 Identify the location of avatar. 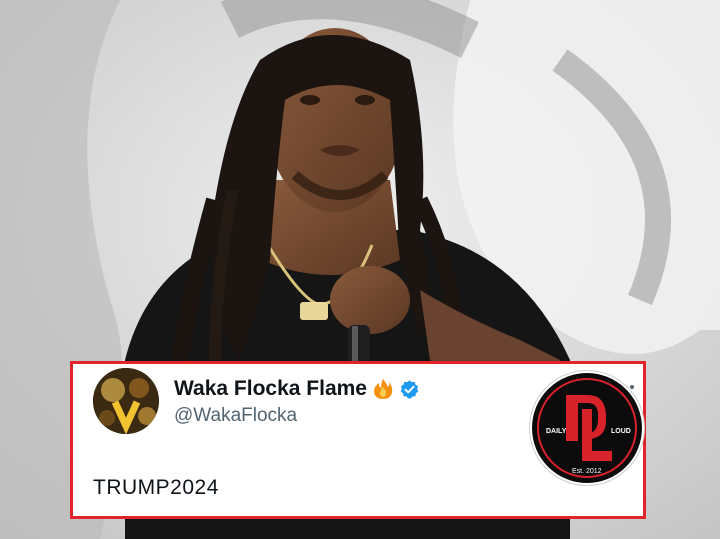
(126, 401).